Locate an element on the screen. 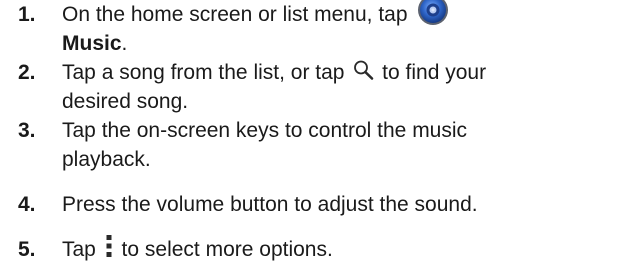 The height and width of the screenshot is (279, 617). music-label: Music is located at coordinates (92, 43).